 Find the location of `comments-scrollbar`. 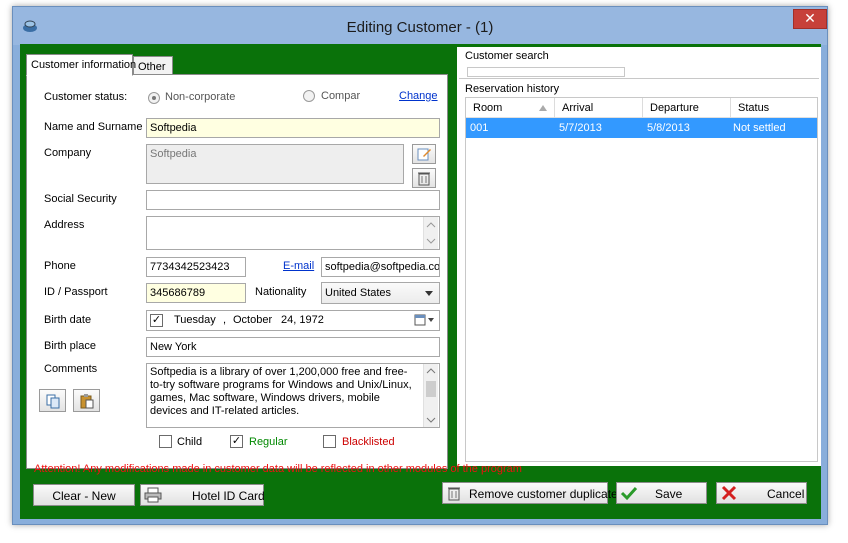

comments-scrollbar is located at coordinates (430, 395).